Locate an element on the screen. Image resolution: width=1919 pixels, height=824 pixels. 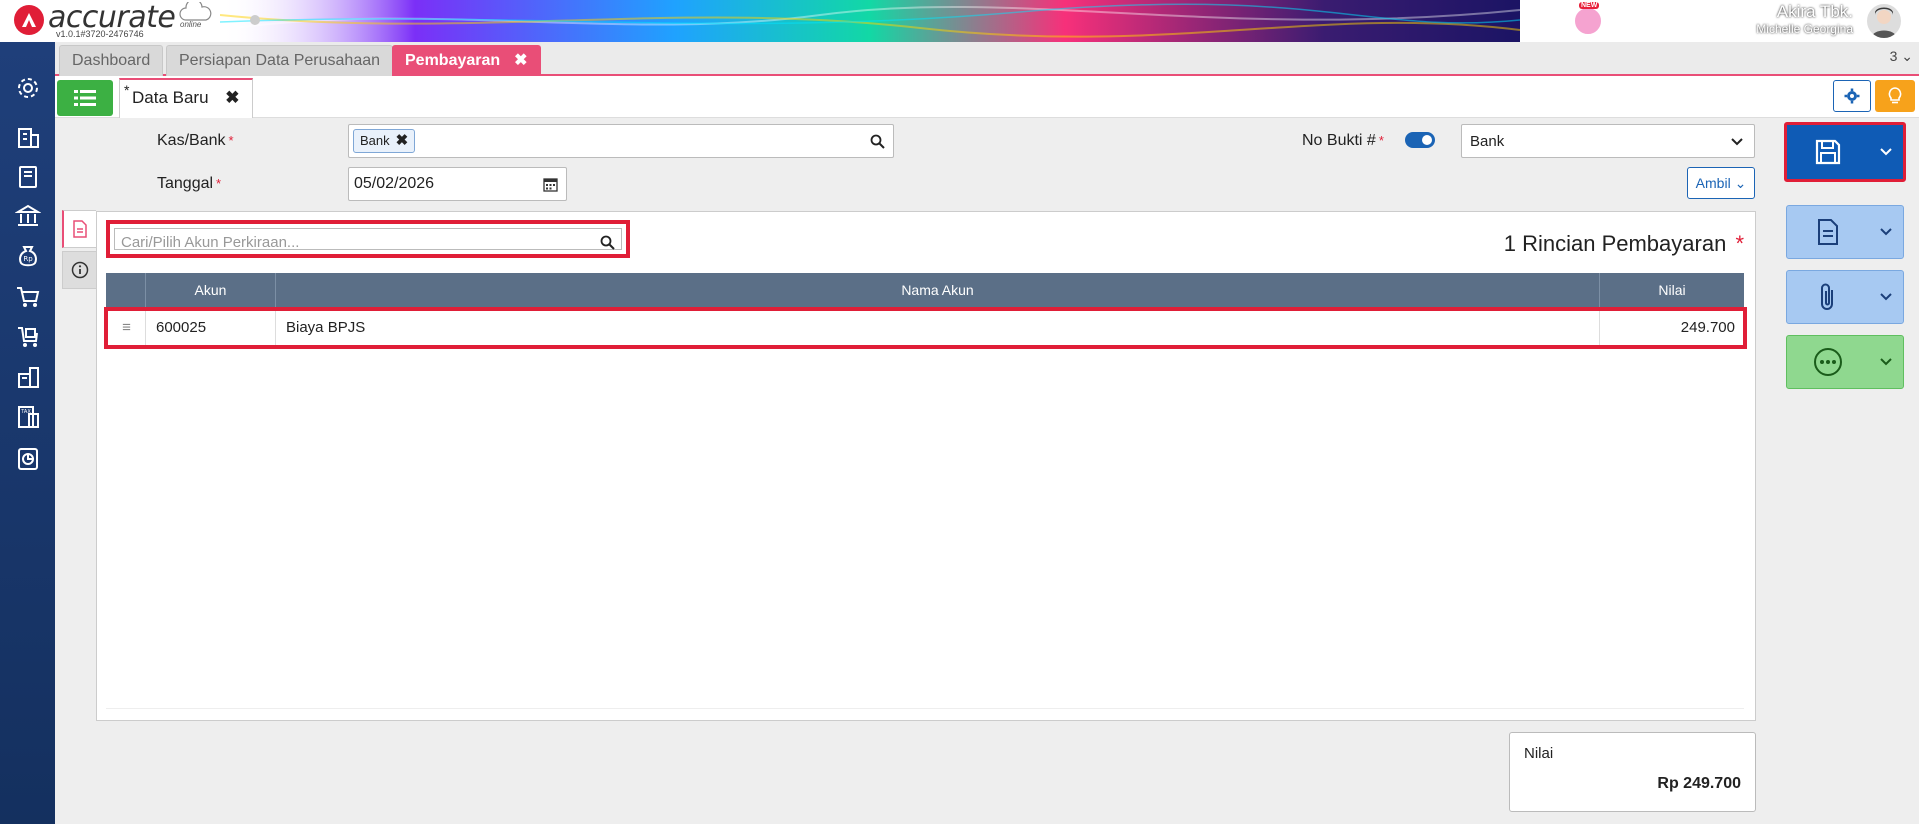
book-icon is located at coordinates (28, 177).